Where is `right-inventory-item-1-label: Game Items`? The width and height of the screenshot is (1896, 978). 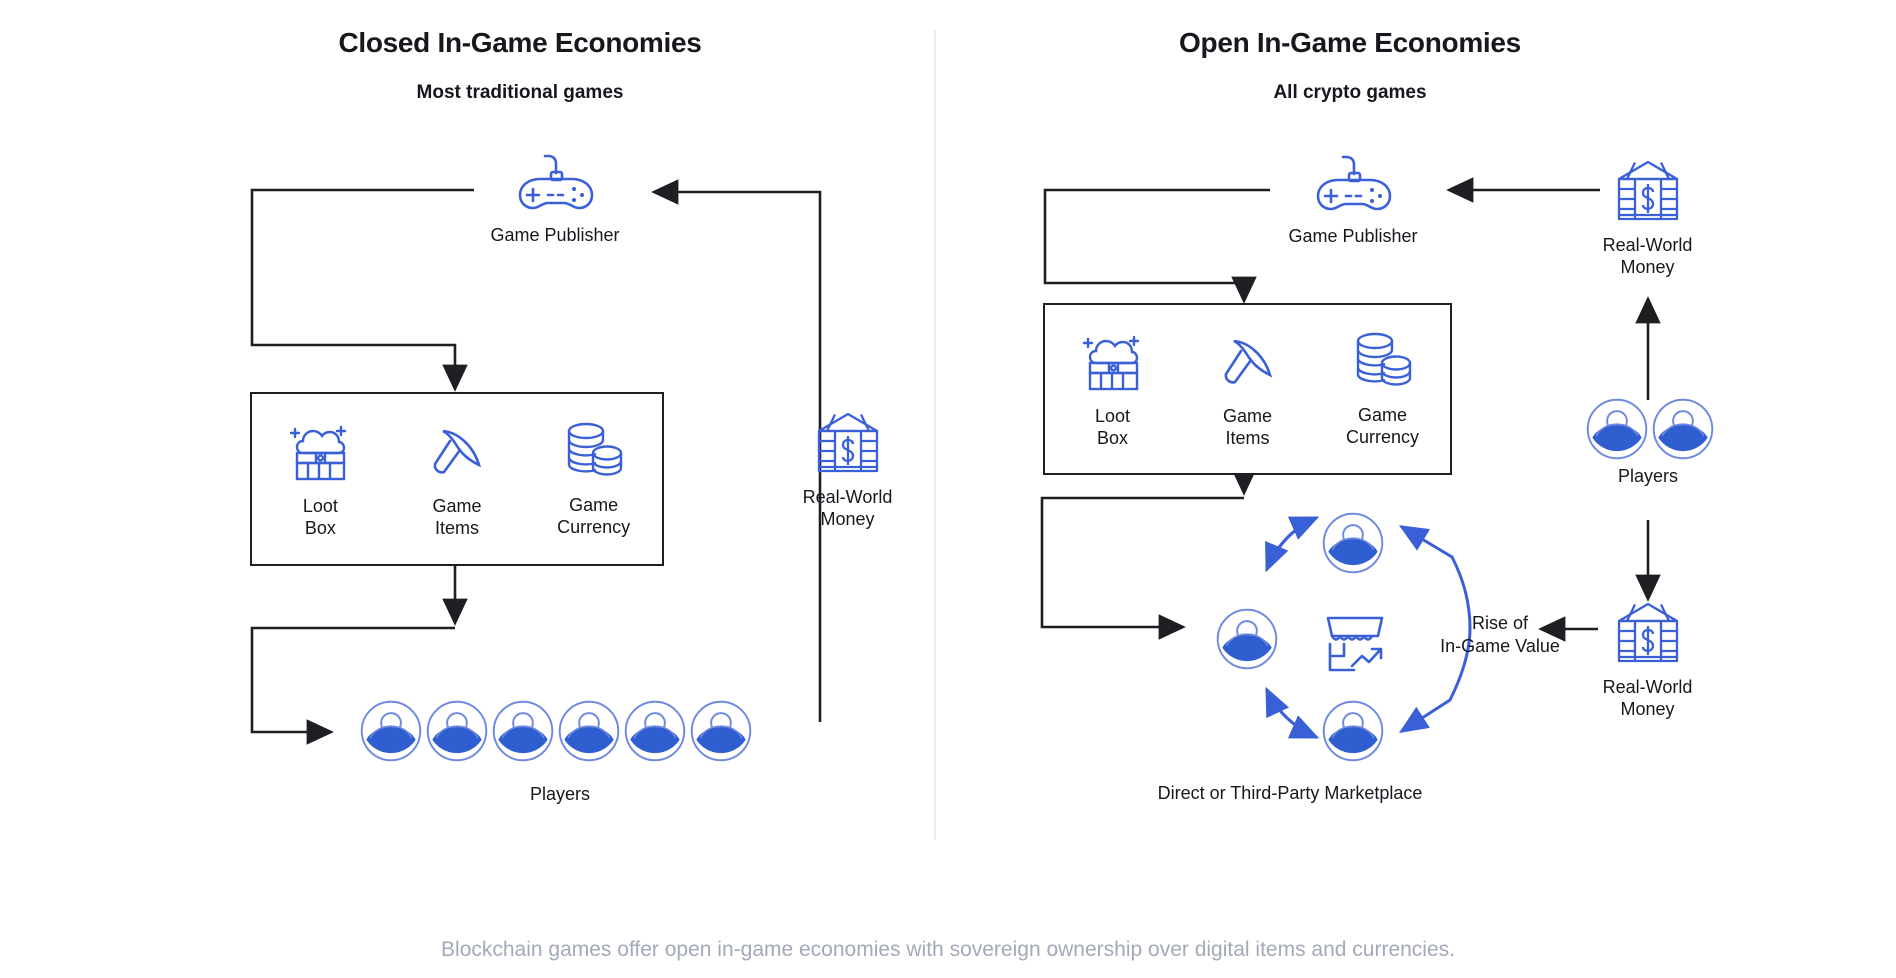
right-inventory-item-1-label: Game Items is located at coordinates (1247, 426).